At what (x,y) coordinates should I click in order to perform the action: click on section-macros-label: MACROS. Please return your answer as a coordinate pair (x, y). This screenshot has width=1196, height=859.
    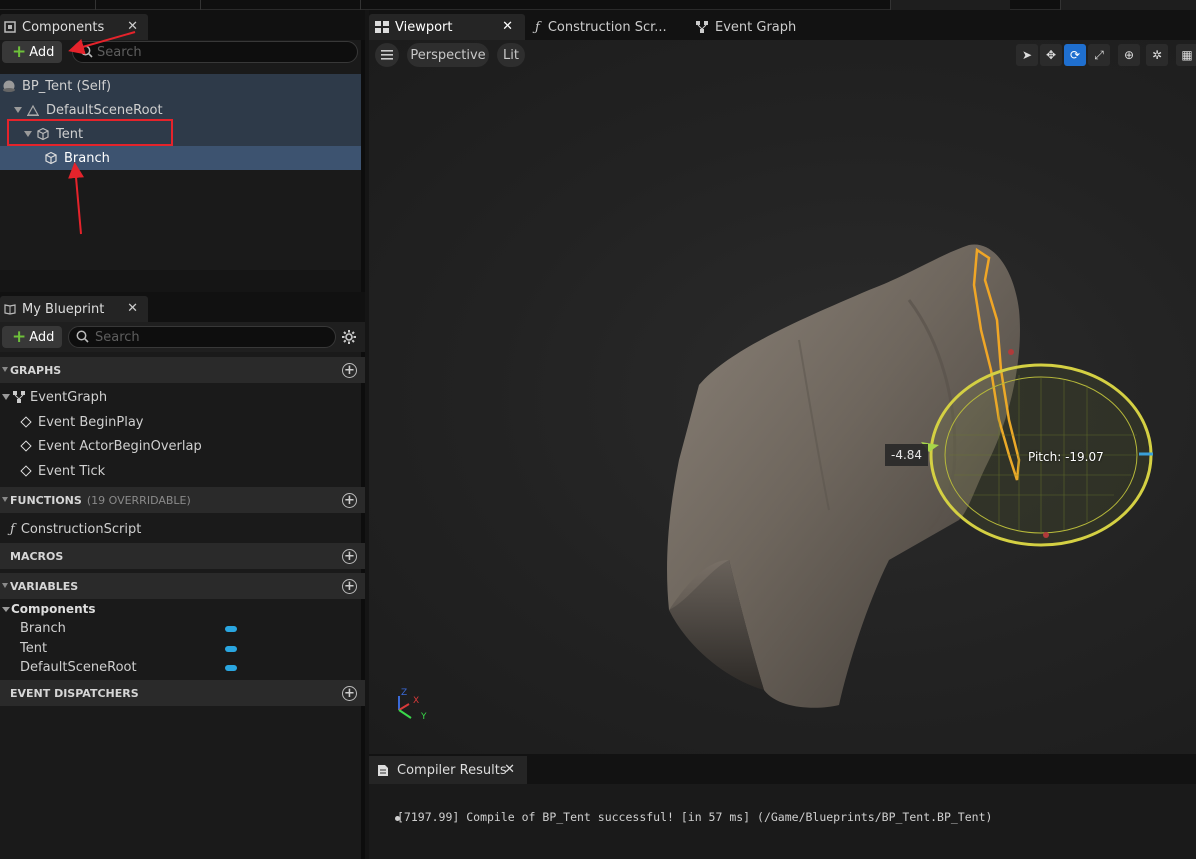
    Looking at the image, I should click on (37, 556).